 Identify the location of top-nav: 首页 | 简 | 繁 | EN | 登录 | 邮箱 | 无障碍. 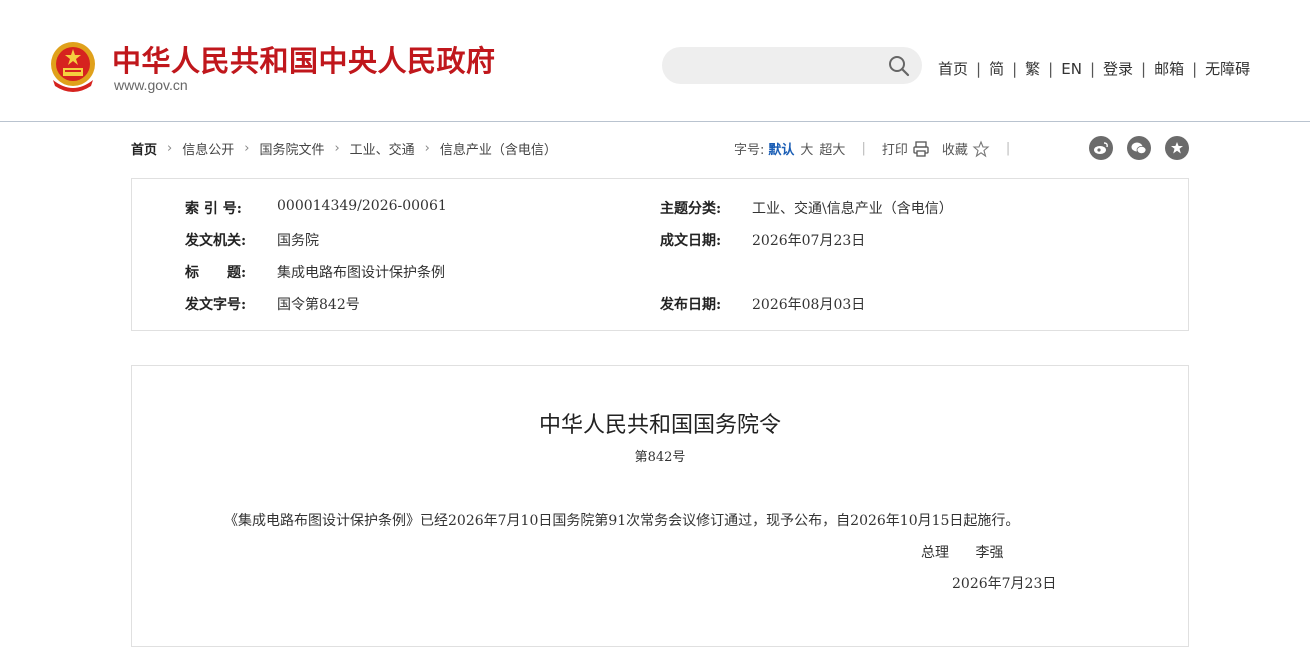
(1094, 68).